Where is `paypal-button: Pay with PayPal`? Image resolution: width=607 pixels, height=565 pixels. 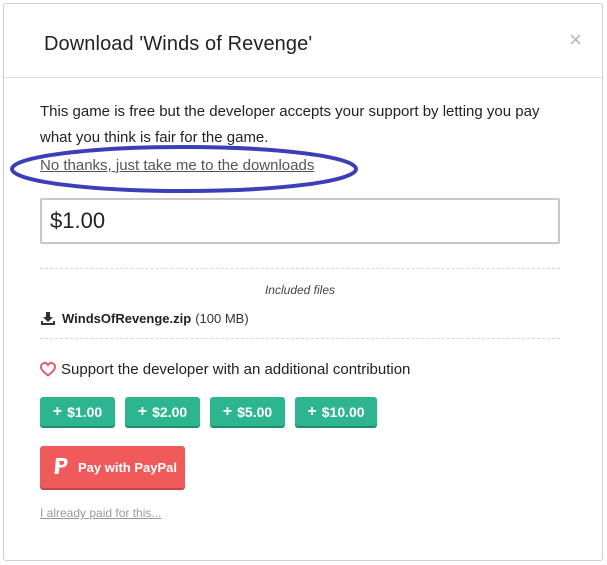 paypal-button: Pay with PayPal is located at coordinates (112, 467).